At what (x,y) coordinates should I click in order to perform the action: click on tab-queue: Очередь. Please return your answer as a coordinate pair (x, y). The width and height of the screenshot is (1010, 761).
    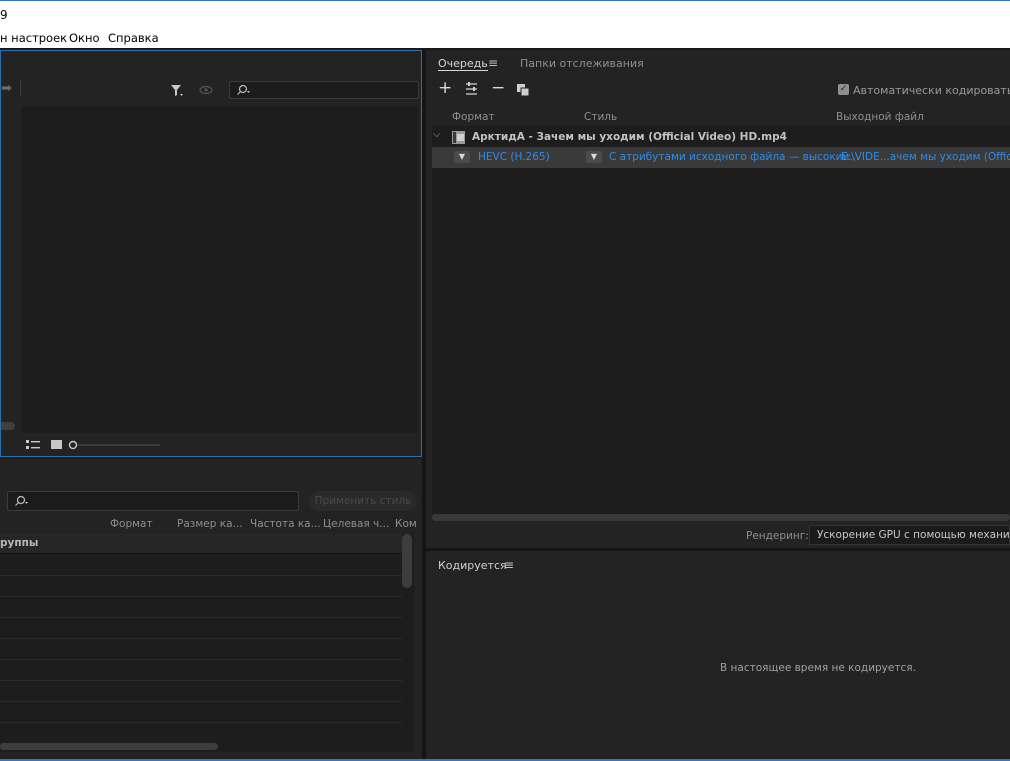
    Looking at the image, I should click on (463, 64).